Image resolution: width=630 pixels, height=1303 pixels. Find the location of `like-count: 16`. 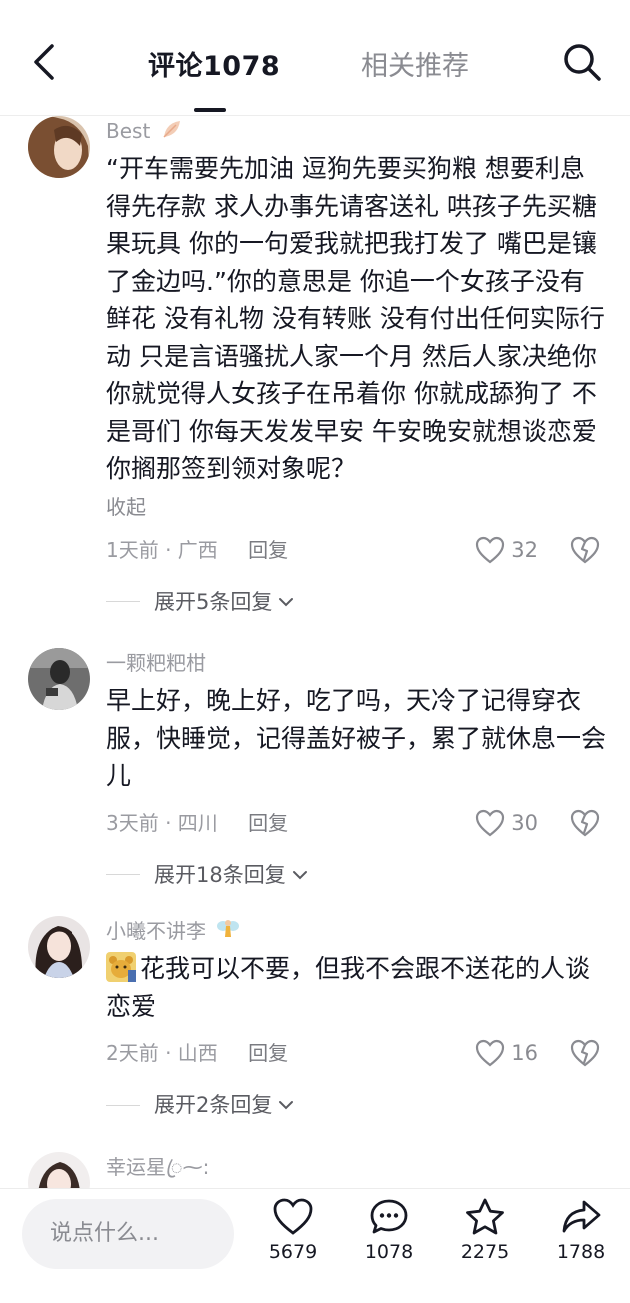

like-count: 16 is located at coordinates (524, 1053).